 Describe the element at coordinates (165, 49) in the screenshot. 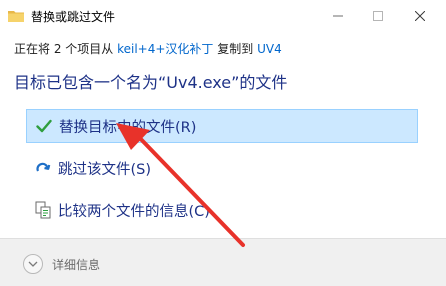

I see `source-folder-link: keil+4+汉化补丁` at that location.